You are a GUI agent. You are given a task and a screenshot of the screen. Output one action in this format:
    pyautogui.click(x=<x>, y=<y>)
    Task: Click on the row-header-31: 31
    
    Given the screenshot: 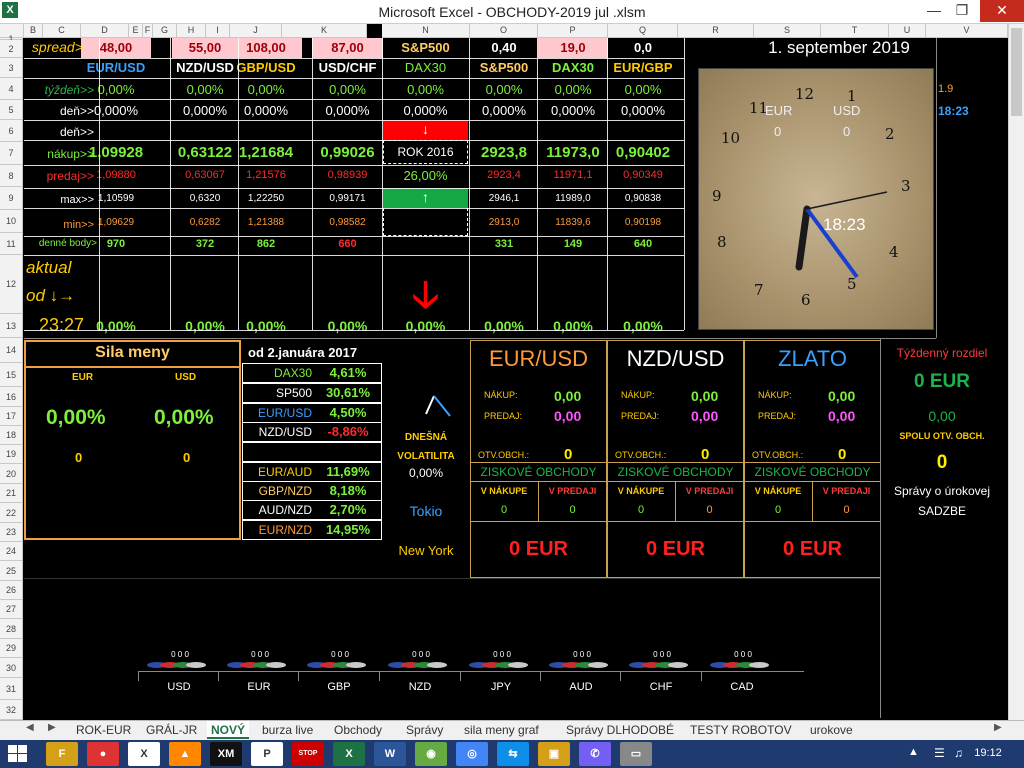 What is the action you would take?
    pyautogui.click(x=11, y=689)
    